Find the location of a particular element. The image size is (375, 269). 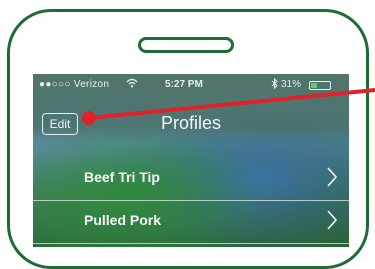

wifi-icon is located at coordinates (132, 84).